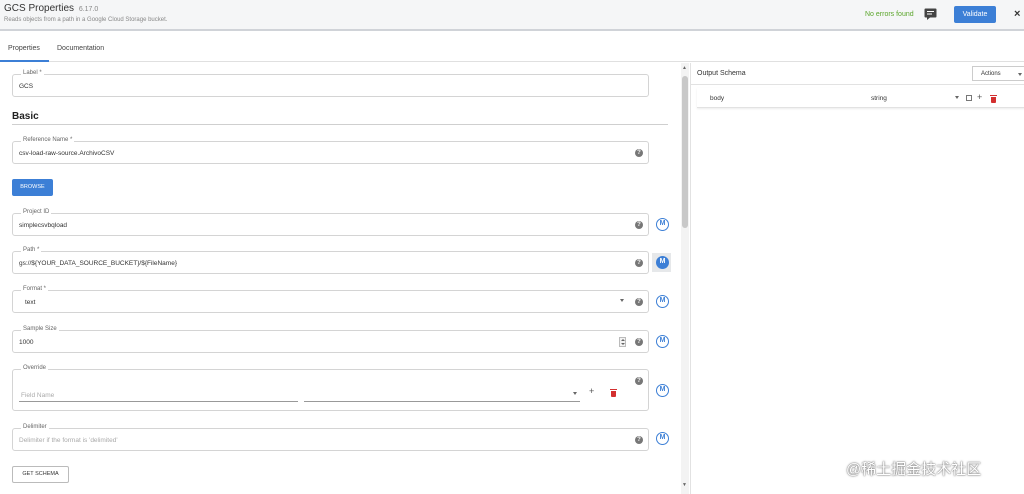 Image resolution: width=1024 pixels, height=494 pixels. I want to click on project-id-value: simplecsvbqload, so click(43, 225).